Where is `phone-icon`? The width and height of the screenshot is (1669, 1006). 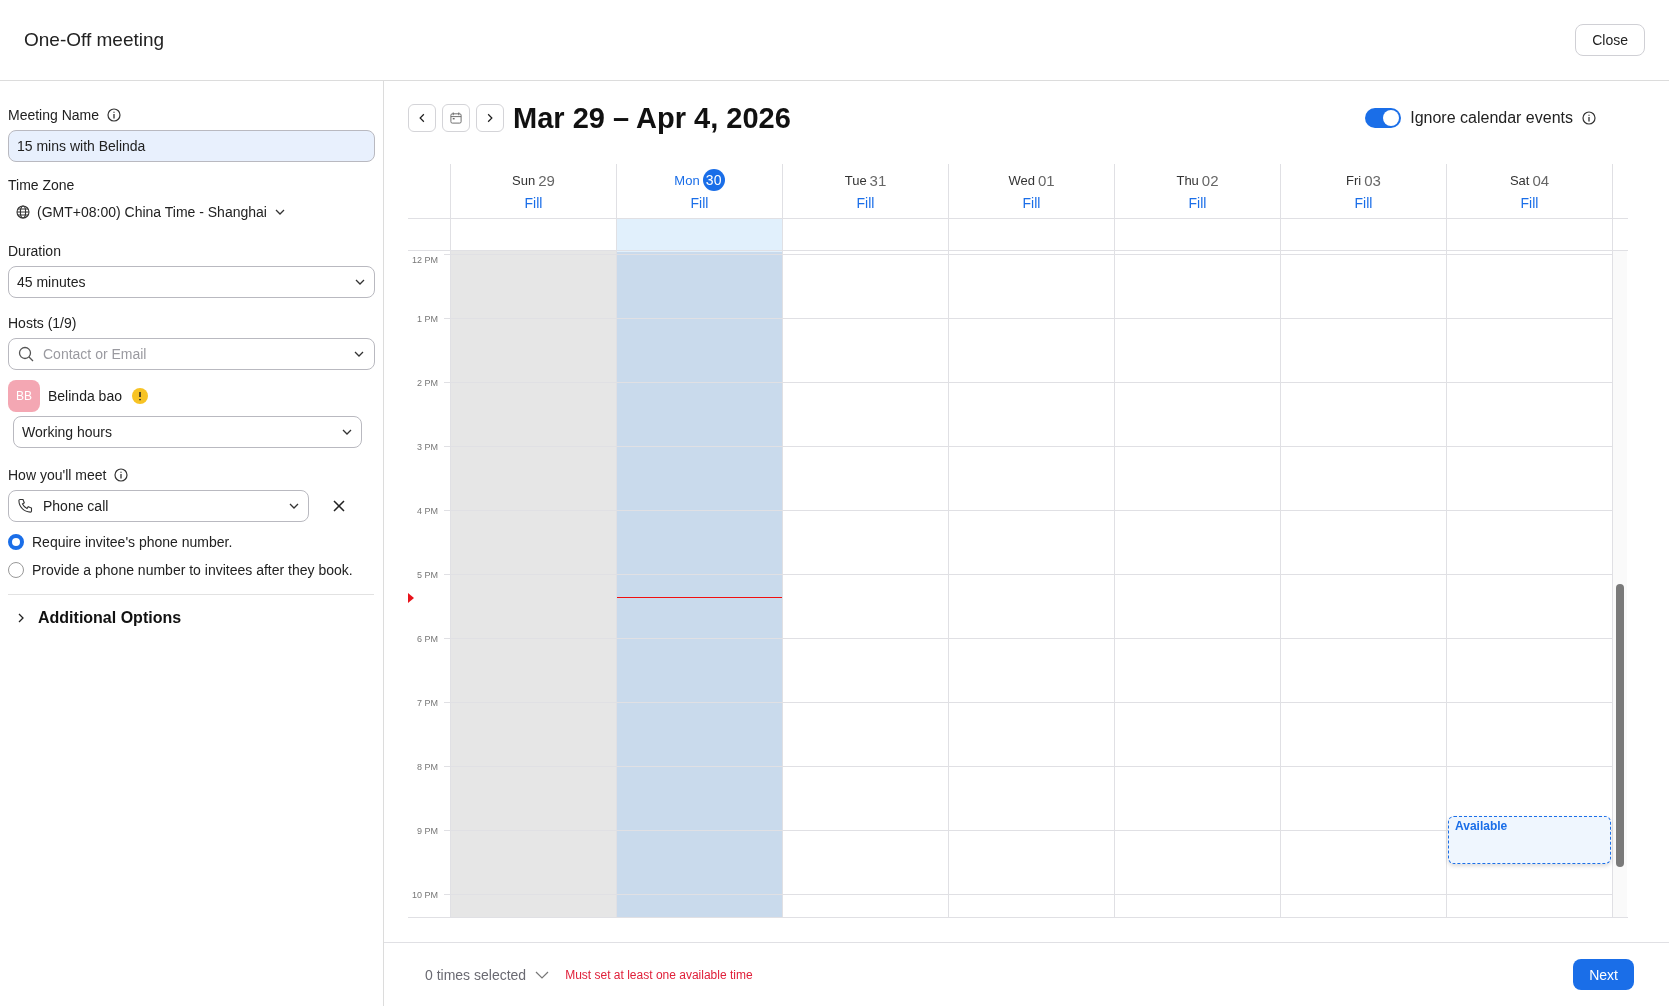
phone-icon is located at coordinates (25, 506).